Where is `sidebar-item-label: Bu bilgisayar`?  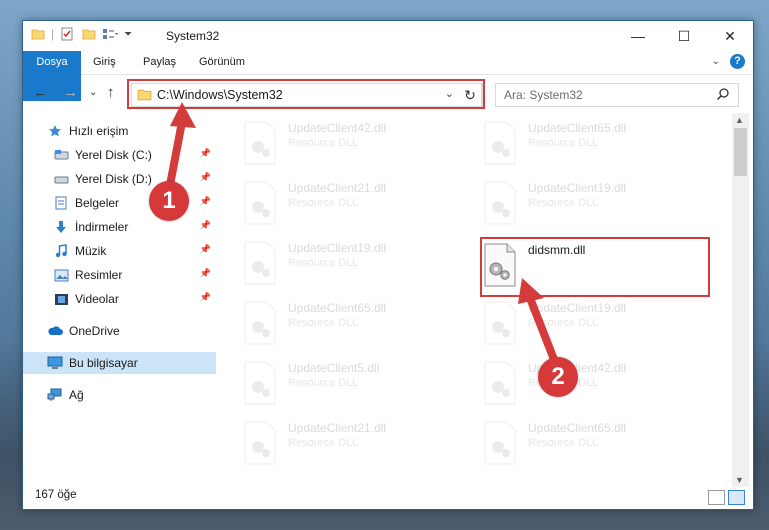 sidebar-item-label: Bu bilgisayar is located at coordinates (103, 363).